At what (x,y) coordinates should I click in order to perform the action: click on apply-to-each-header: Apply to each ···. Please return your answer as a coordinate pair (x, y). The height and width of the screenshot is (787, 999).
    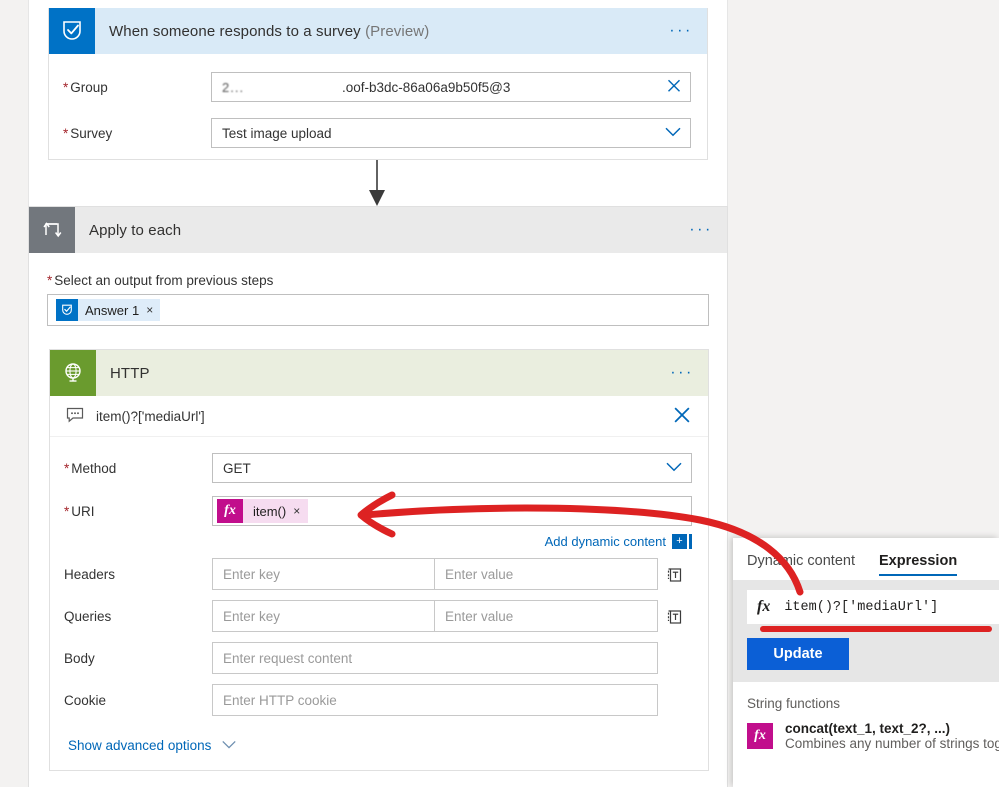
    Looking at the image, I should click on (378, 230).